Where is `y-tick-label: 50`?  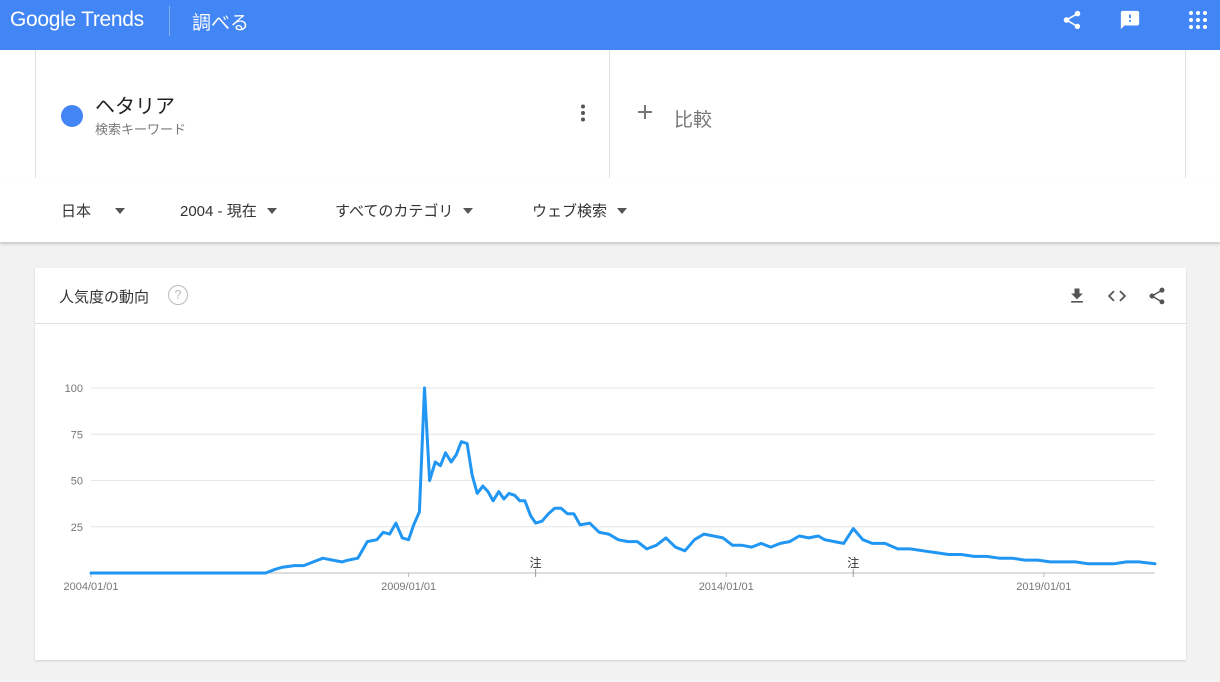 y-tick-label: 50 is located at coordinates (77, 482).